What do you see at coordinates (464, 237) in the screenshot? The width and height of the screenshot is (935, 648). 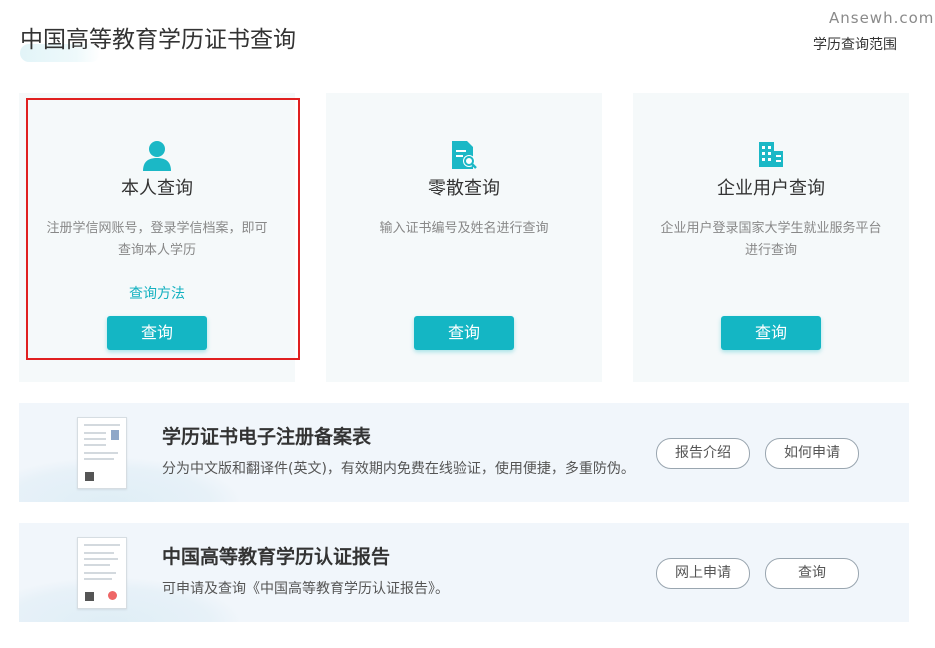 I see `card-scattered-query: 零散查询 输入证书编号及姓名进行查询 查询` at bounding box center [464, 237].